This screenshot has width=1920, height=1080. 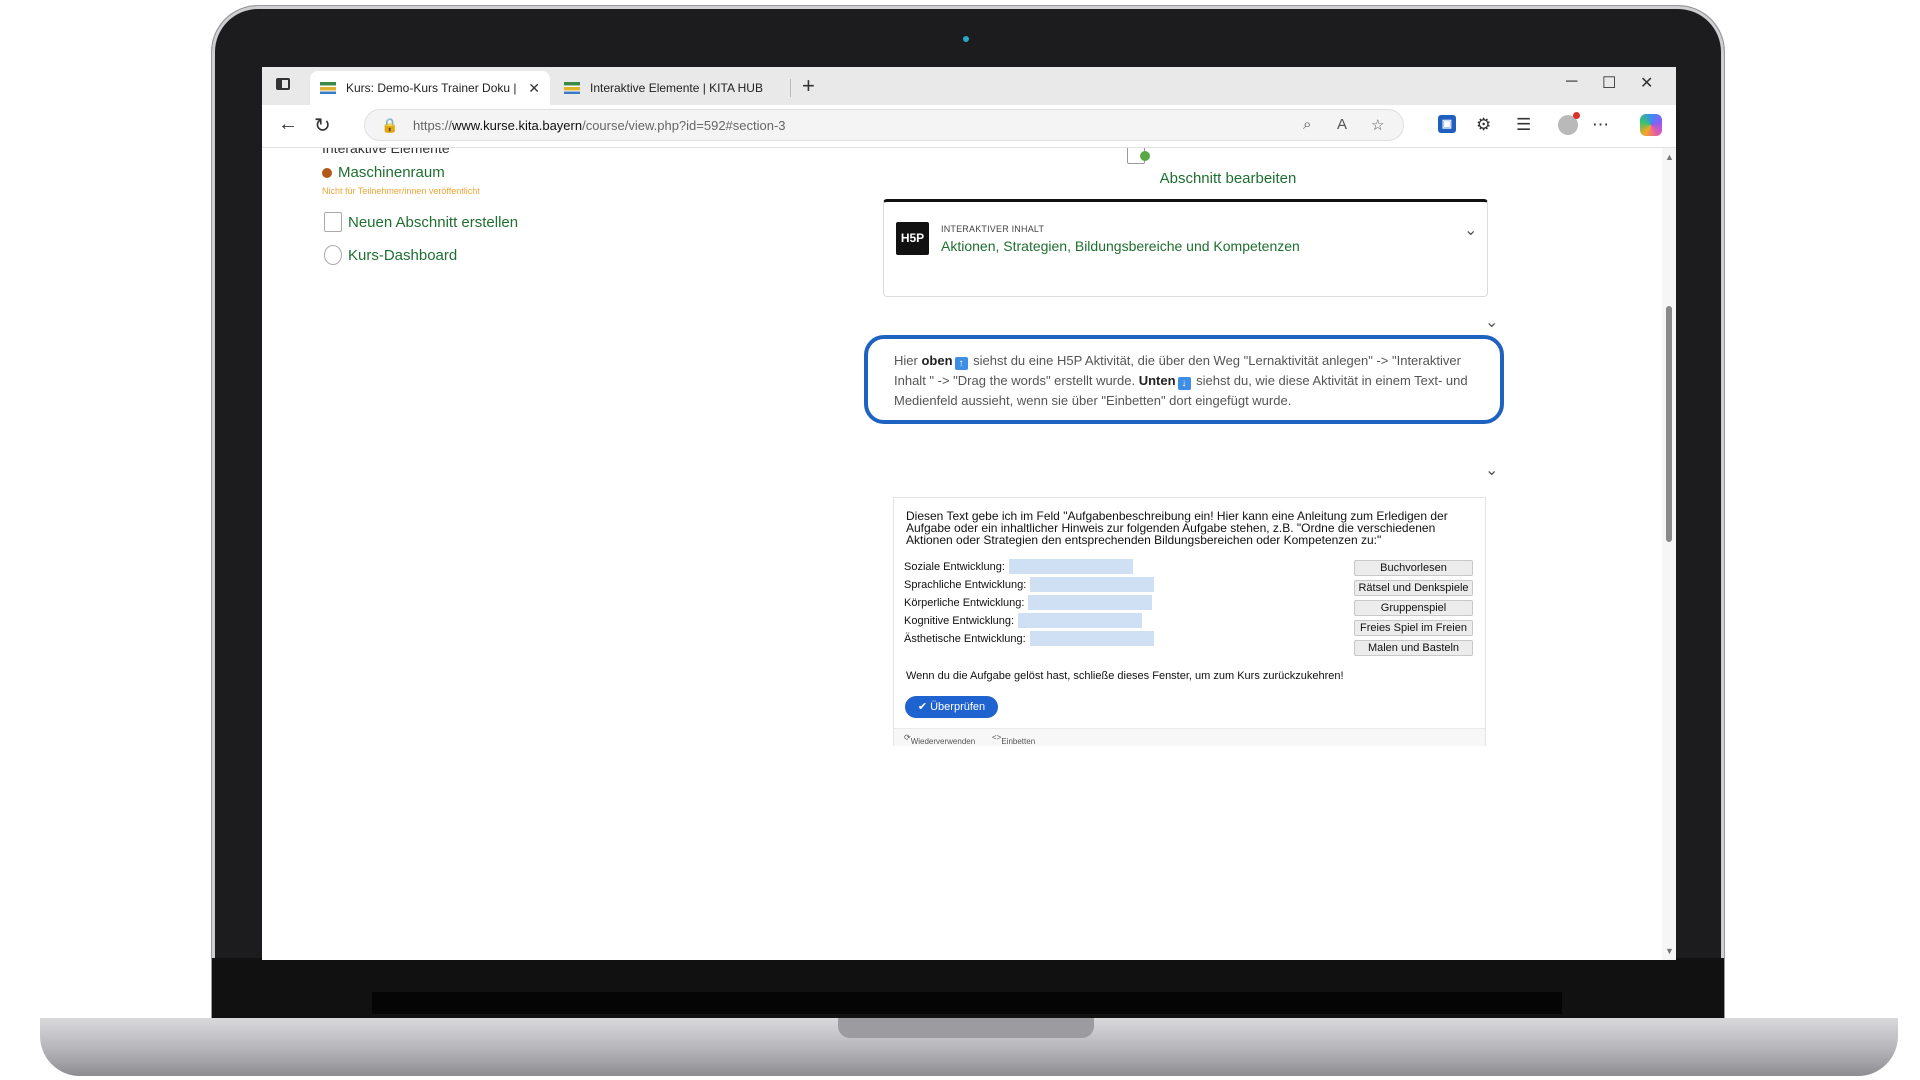 What do you see at coordinates (943, 741) in the screenshot?
I see `reuse-label: Wiederverwenden` at bounding box center [943, 741].